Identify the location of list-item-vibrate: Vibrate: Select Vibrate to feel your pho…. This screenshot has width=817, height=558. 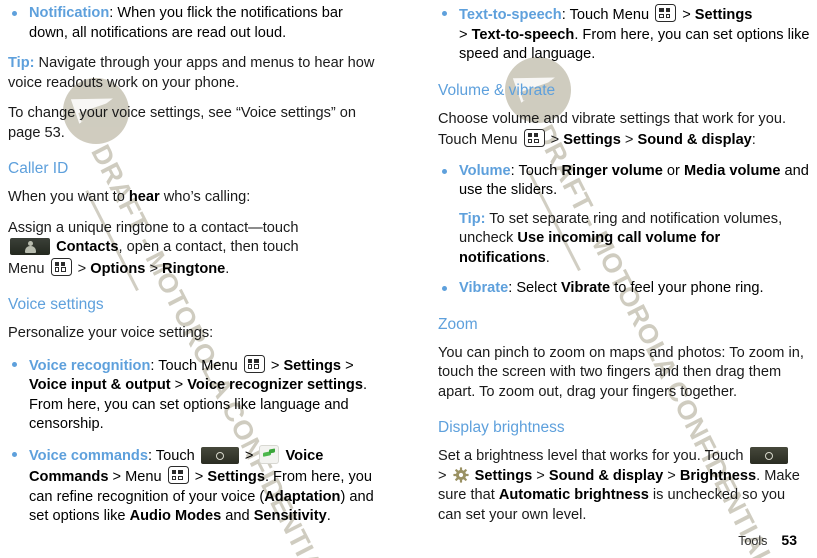
(624, 289).